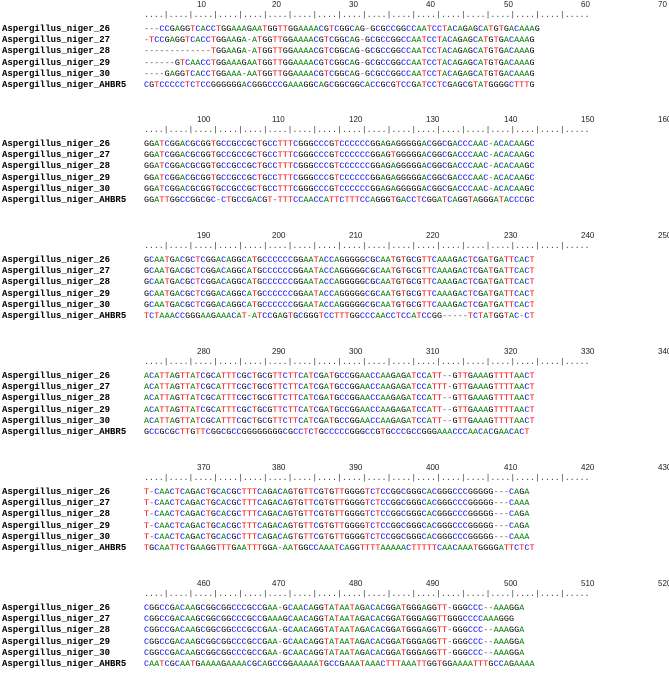  Describe the element at coordinates (588, 467) in the screenshot. I see `position-number: 420` at that location.